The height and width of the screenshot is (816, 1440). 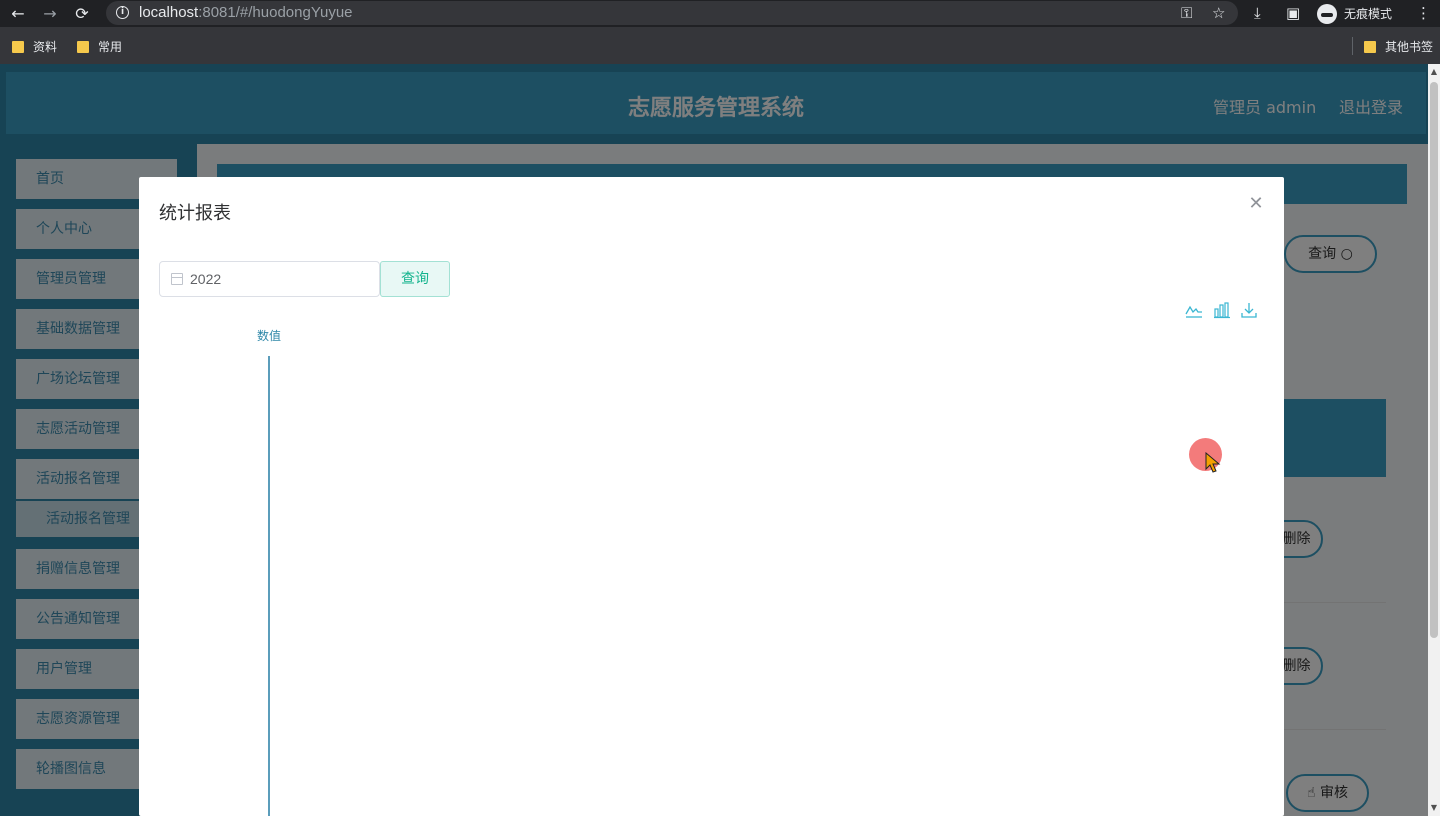 What do you see at coordinates (720, 45) in the screenshot?
I see `bookmarks-bar: 资料 常用 其他书签` at bounding box center [720, 45].